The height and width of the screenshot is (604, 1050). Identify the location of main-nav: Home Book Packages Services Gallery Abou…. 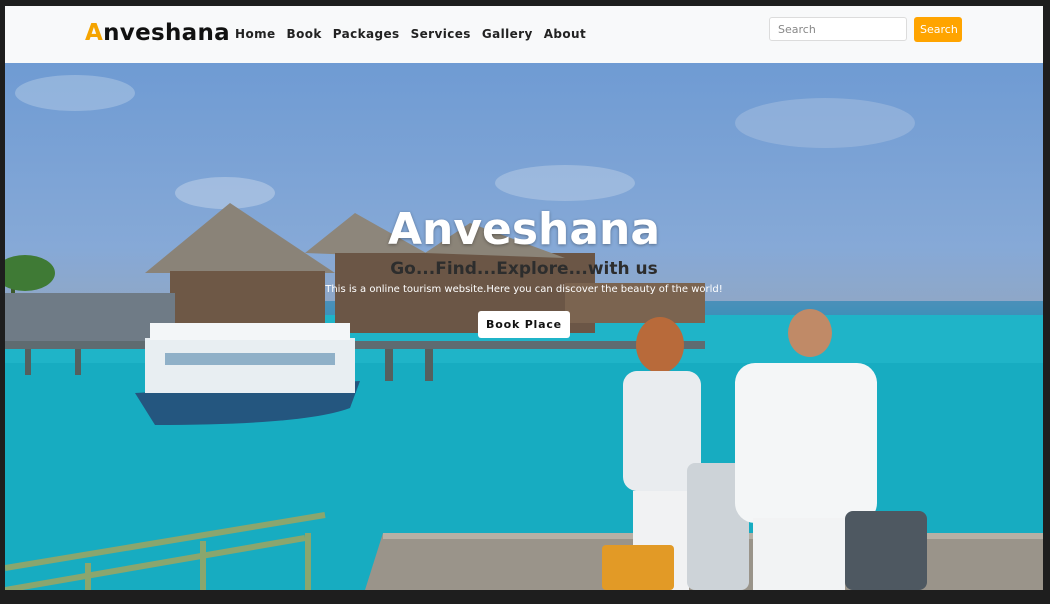
(410, 34).